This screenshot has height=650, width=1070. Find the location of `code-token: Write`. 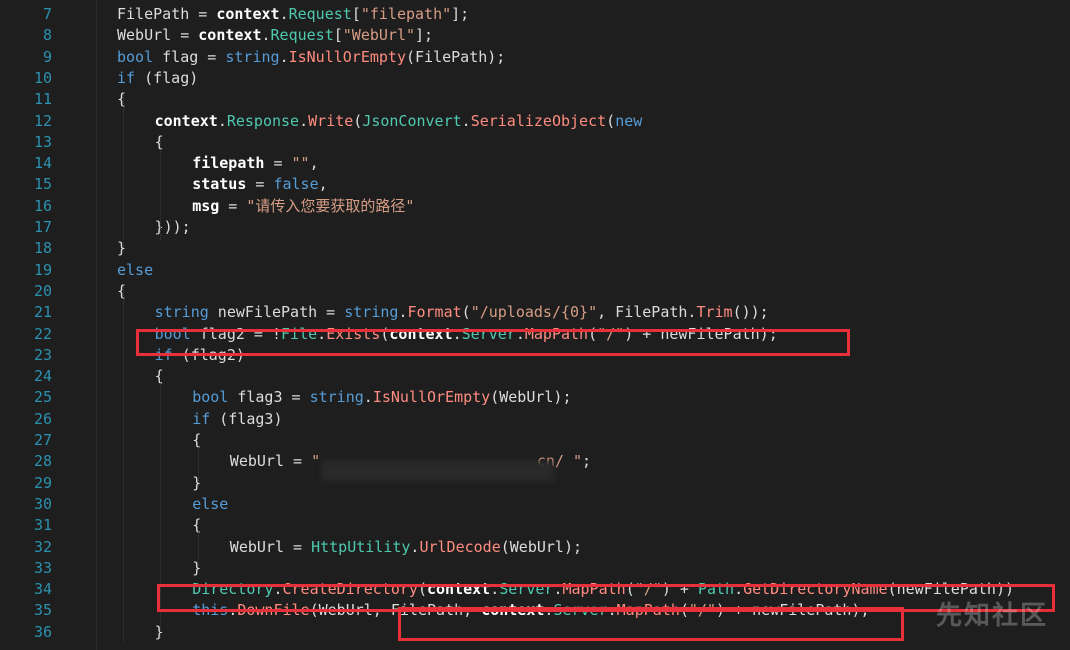

code-token: Write is located at coordinates (331, 120).